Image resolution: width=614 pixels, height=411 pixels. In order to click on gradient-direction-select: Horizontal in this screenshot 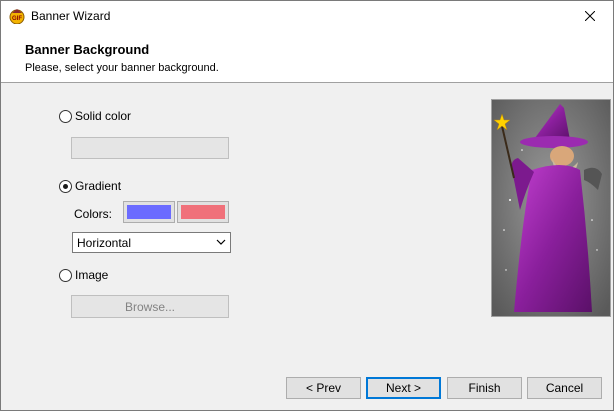, I will do `click(151, 242)`.